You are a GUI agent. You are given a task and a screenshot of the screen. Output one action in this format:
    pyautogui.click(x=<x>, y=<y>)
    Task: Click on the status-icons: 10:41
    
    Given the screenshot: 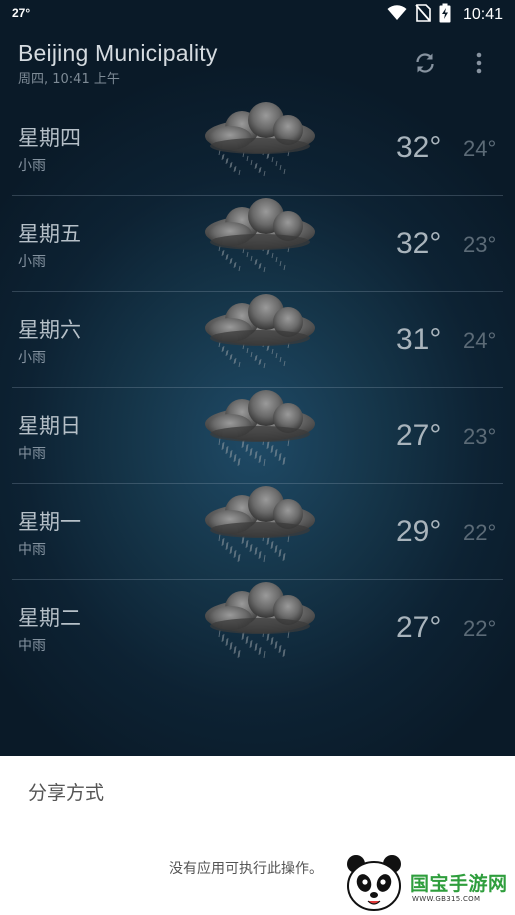 What is the action you would take?
    pyautogui.click(x=445, y=15)
    